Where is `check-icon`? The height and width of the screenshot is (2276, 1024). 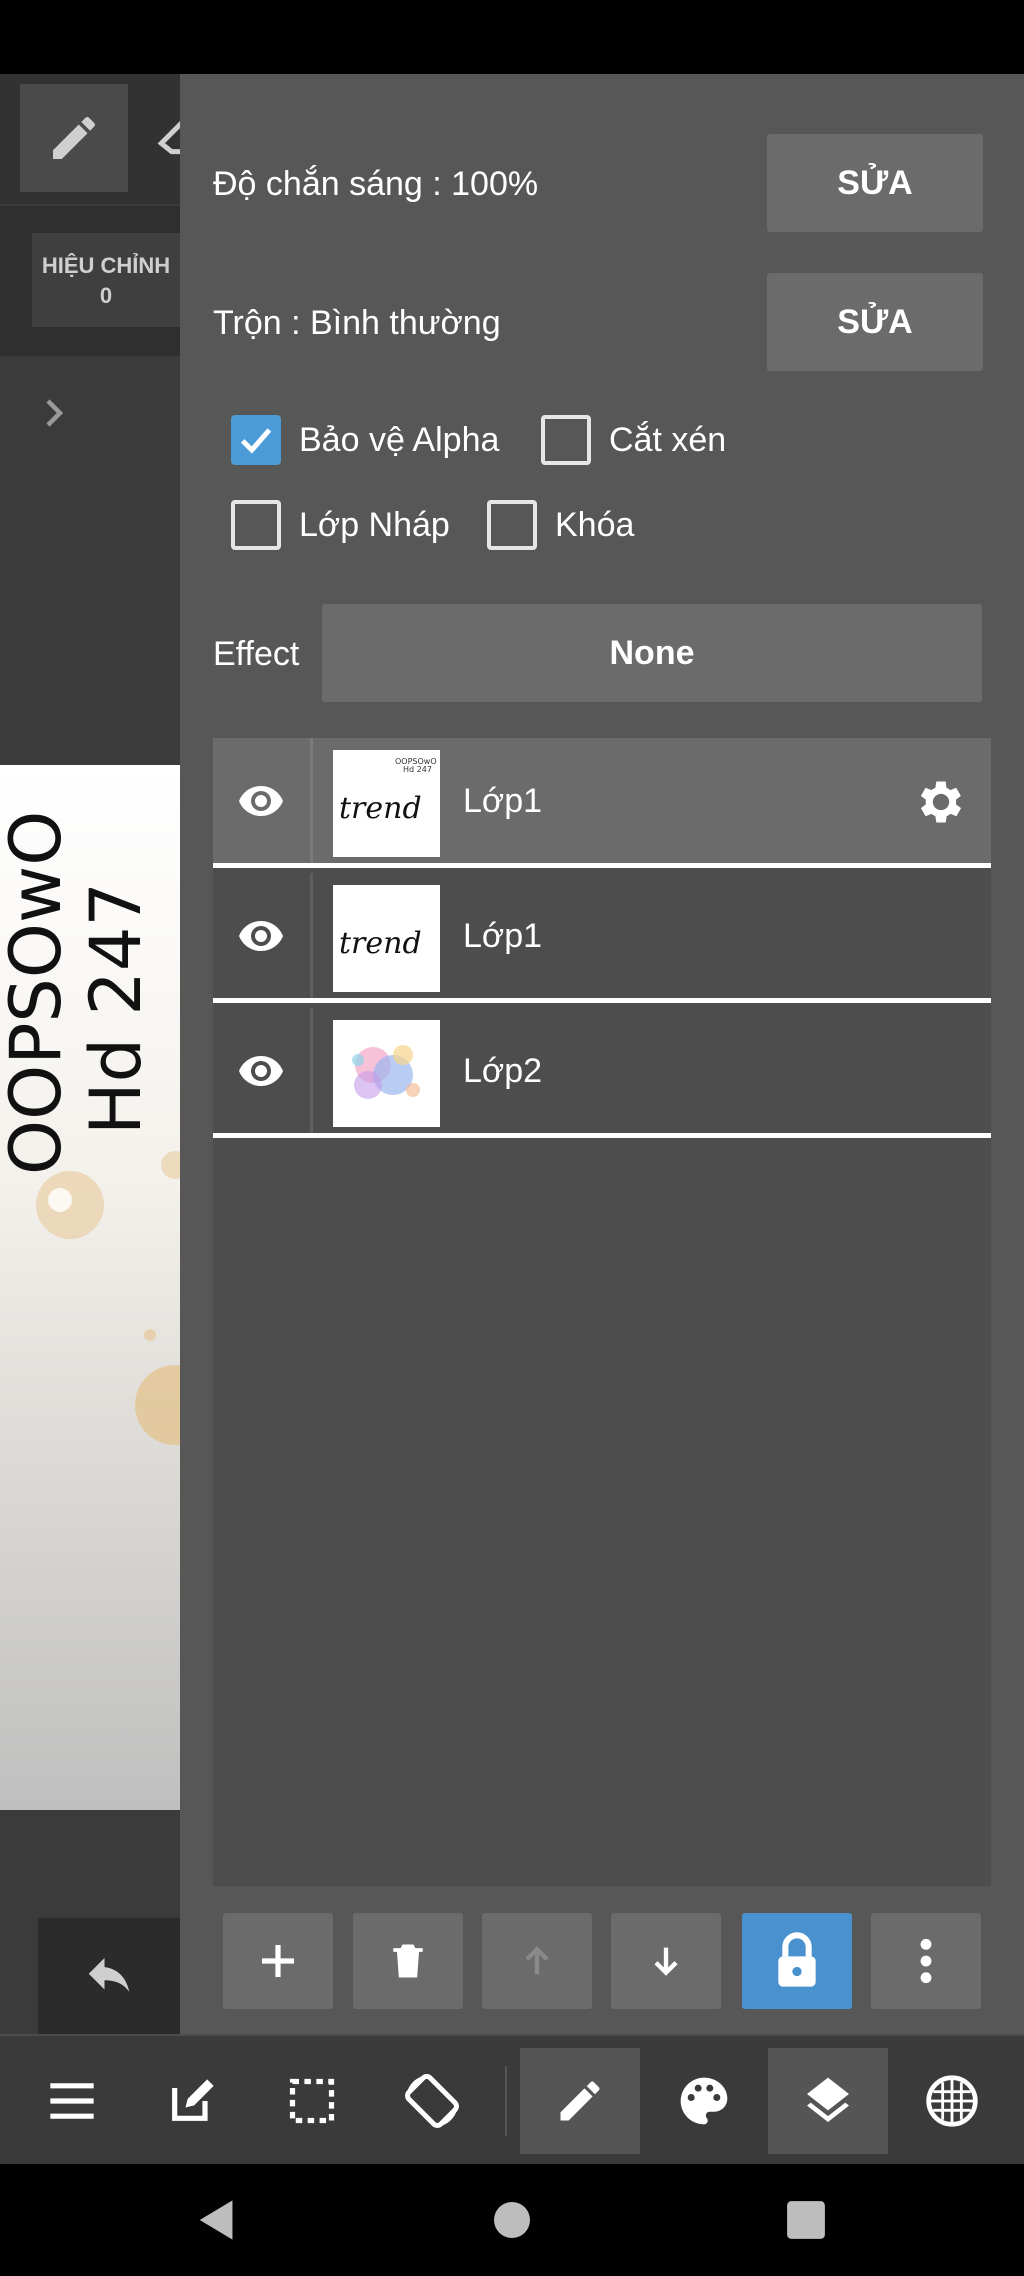 check-icon is located at coordinates (256, 441).